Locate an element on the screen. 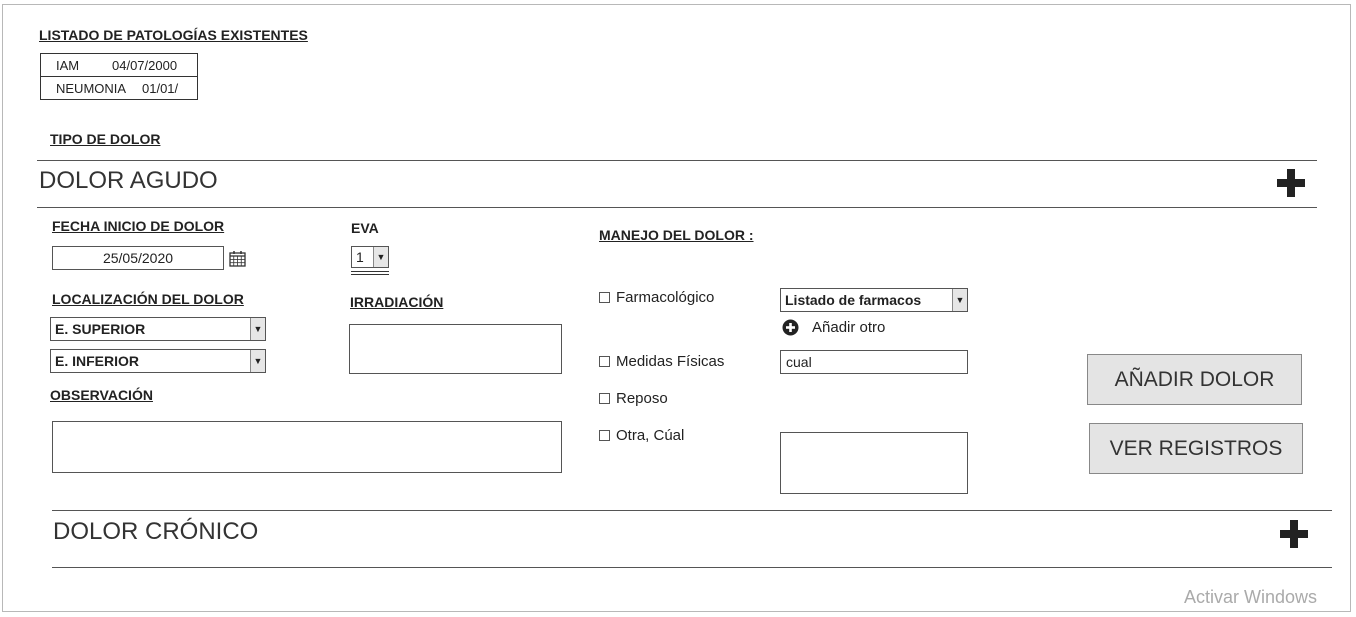  anadir-otro-label: Añadir otro is located at coordinates (849, 327).